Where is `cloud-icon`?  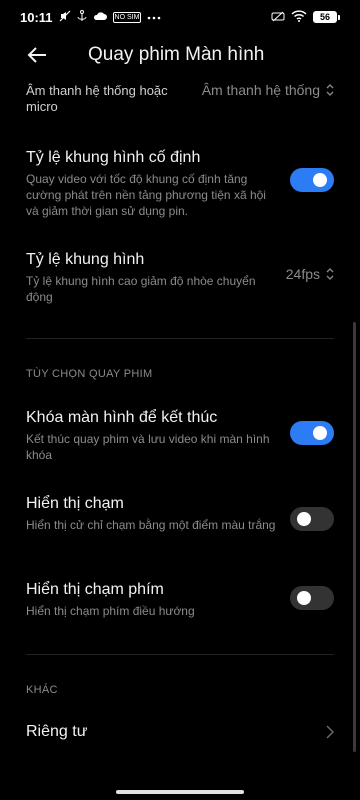 cloud-icon is located at coordinates (100, 17).